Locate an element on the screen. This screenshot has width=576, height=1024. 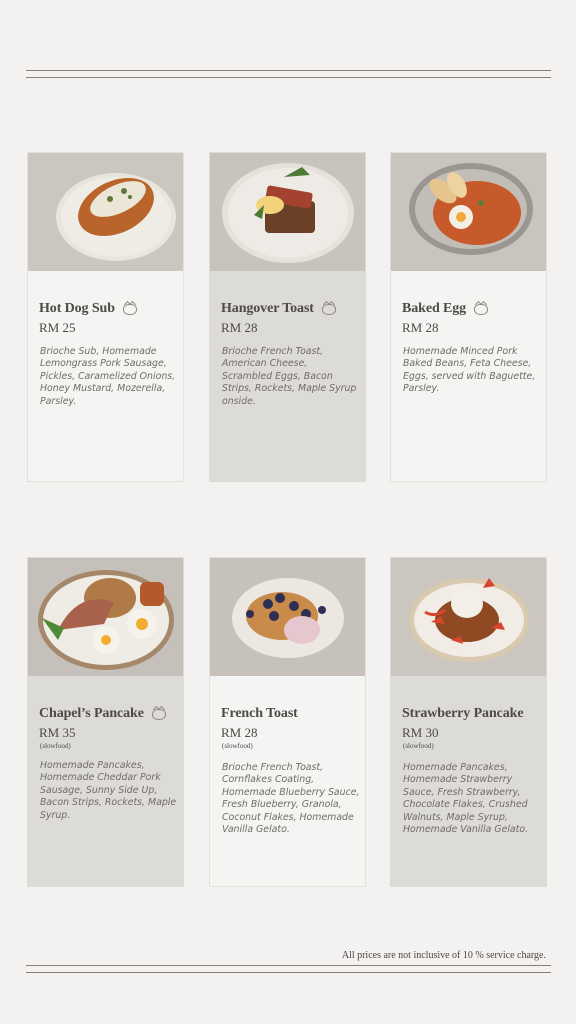
dish-name: French Toast is located at coordinates (259, 713).